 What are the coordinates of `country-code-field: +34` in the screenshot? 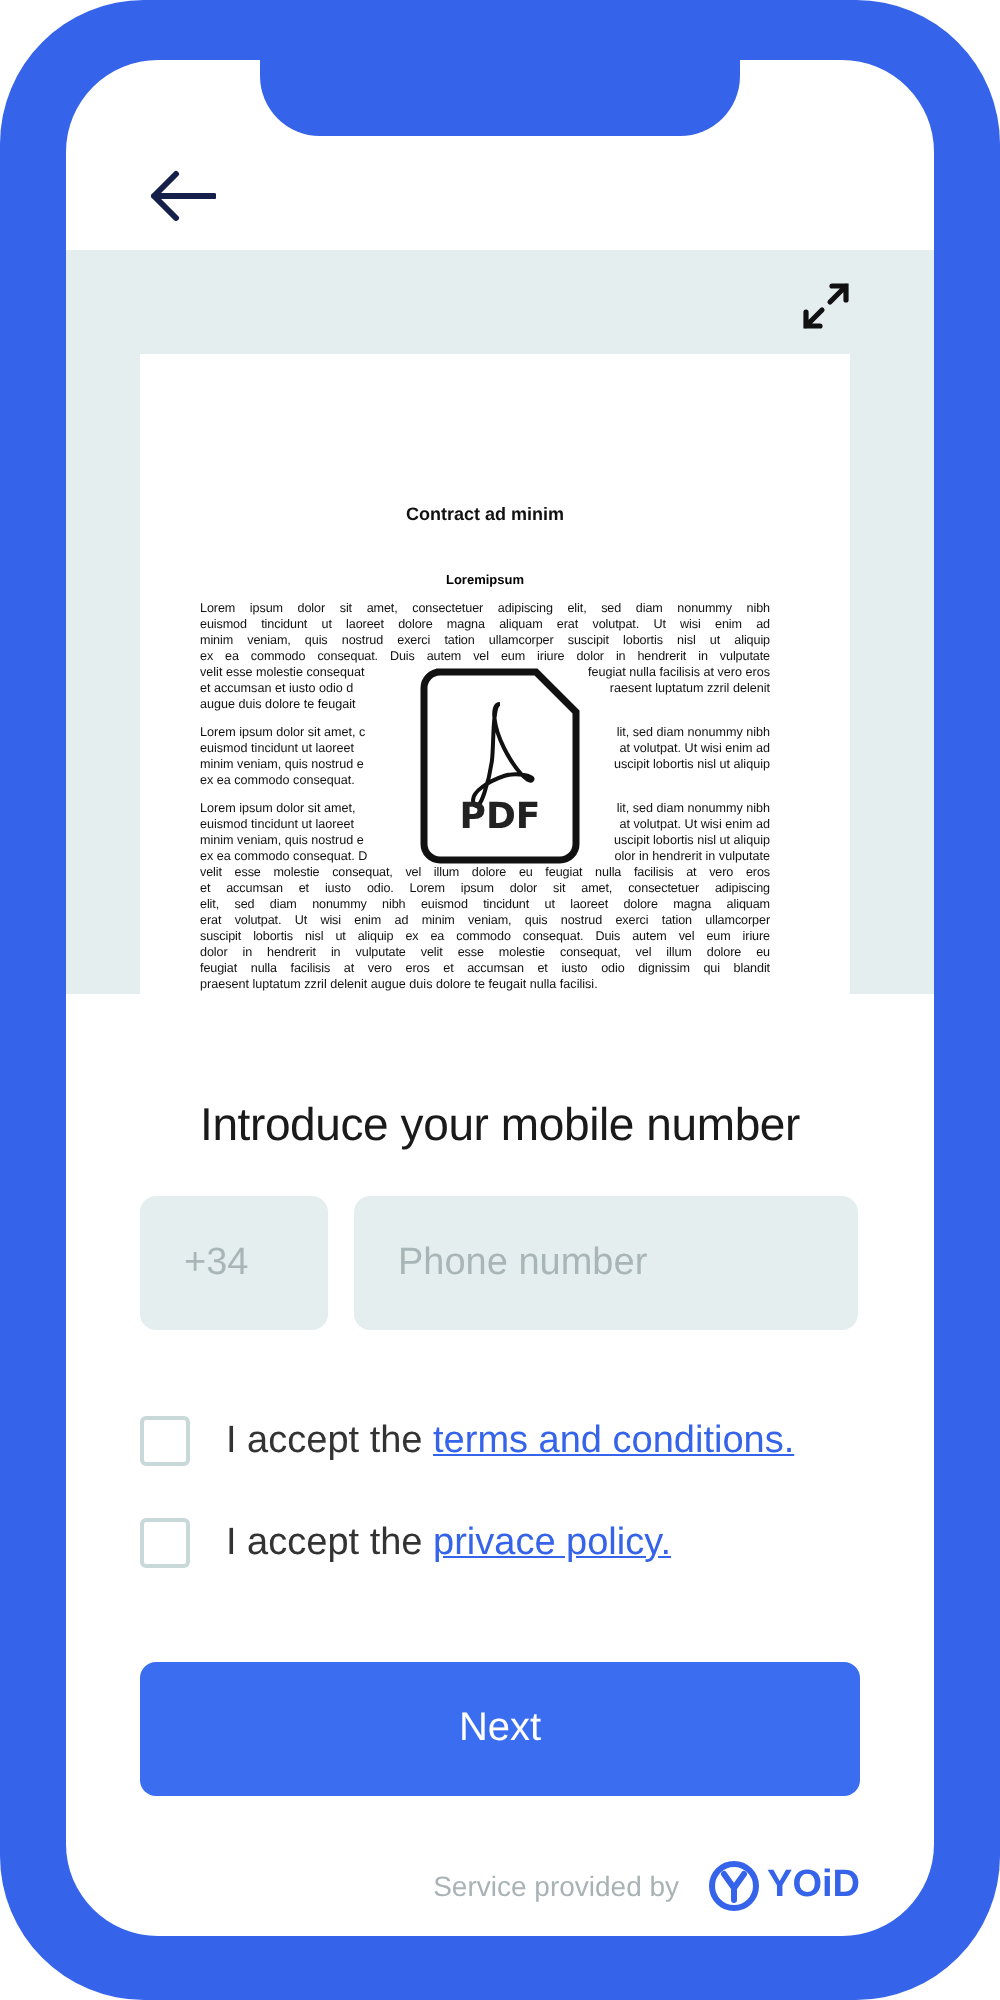 It's located at (234, 1263).